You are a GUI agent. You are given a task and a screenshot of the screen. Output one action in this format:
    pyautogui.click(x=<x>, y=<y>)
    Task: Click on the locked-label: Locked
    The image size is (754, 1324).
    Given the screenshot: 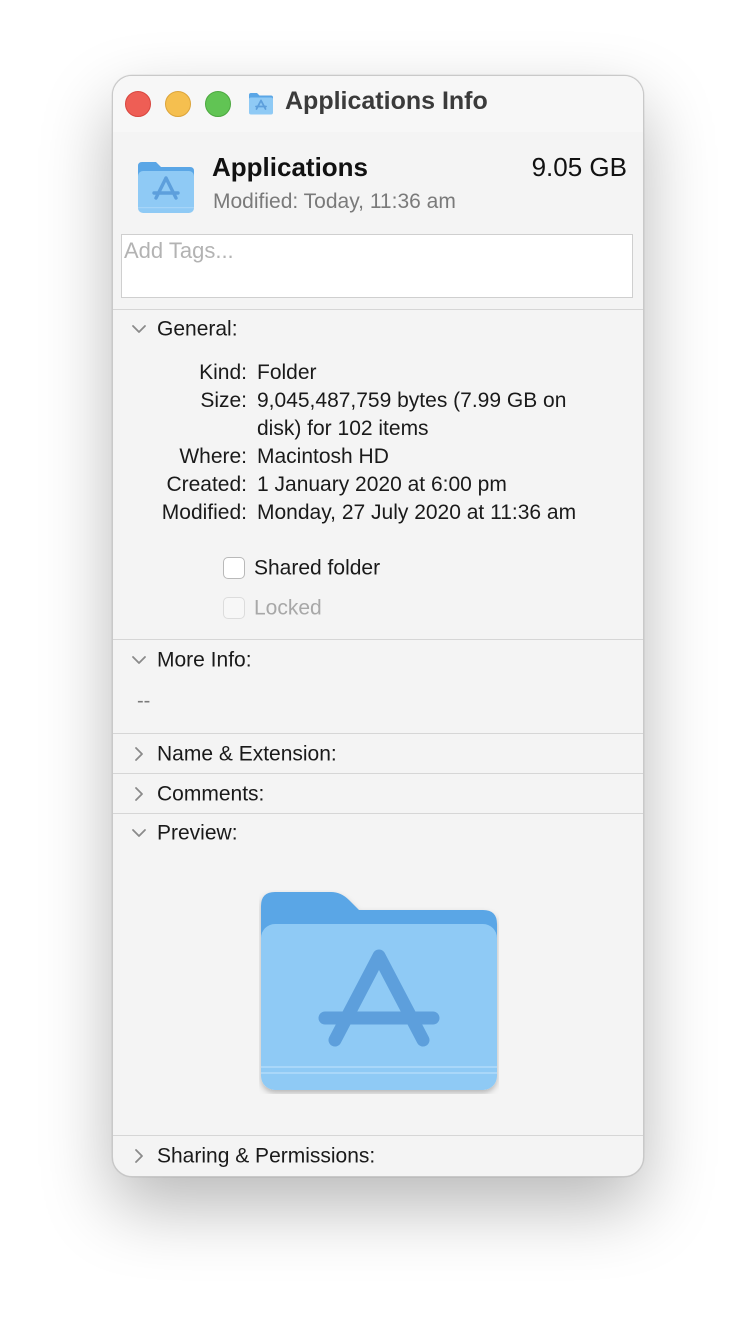 What is the action you would take?
    pyautogui.click(x=288, y=608)
    